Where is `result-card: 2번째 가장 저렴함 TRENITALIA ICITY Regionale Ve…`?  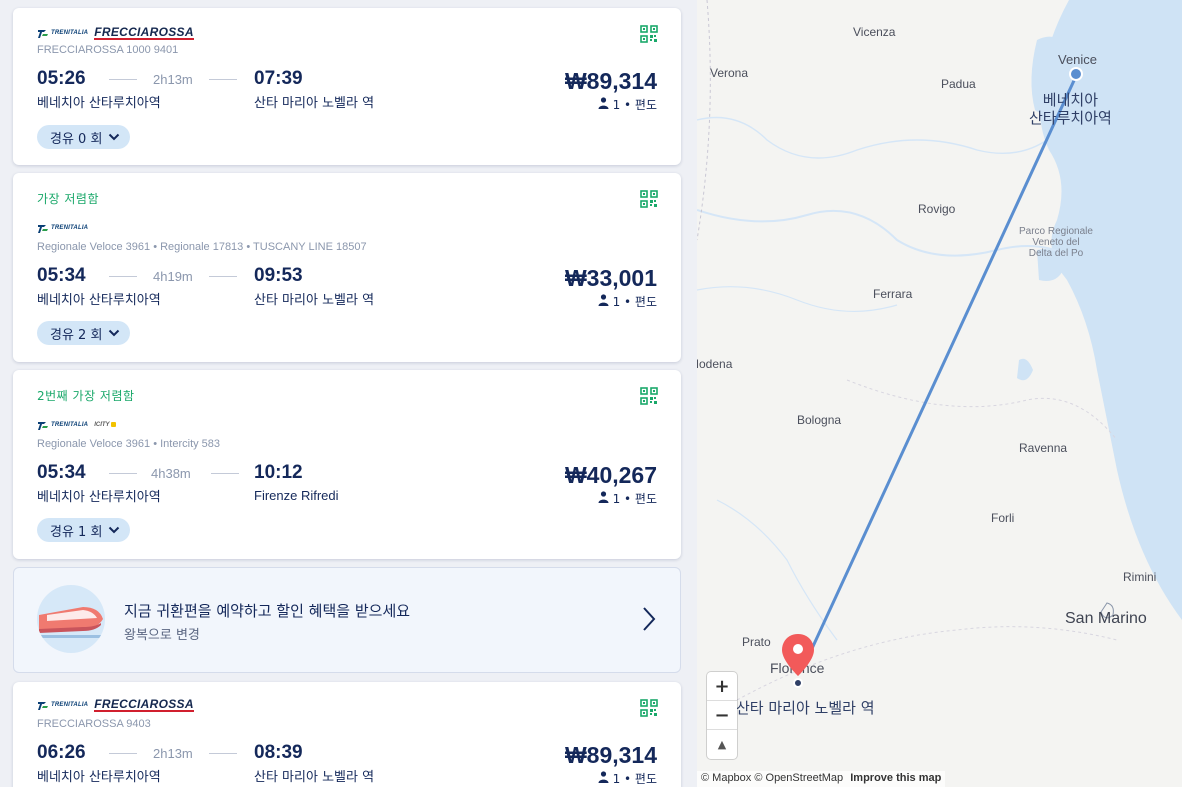
result-card: 2번째 가장 저렴함 TRENITALIA ICITY Regionale Ve… is located at coordinates (347, 464).